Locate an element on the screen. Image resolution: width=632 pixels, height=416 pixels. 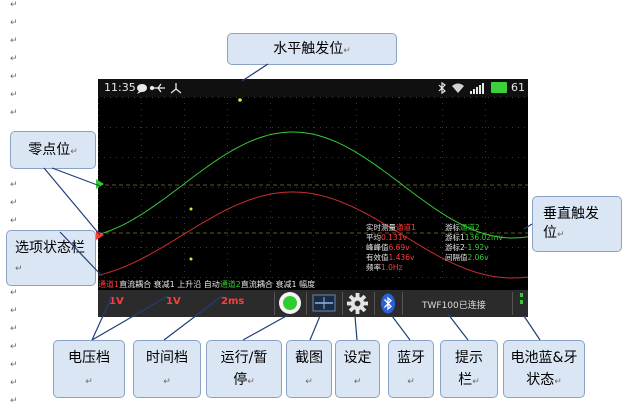
callout-zero-point: 零点位↵ is located at coordinates (53, 150).